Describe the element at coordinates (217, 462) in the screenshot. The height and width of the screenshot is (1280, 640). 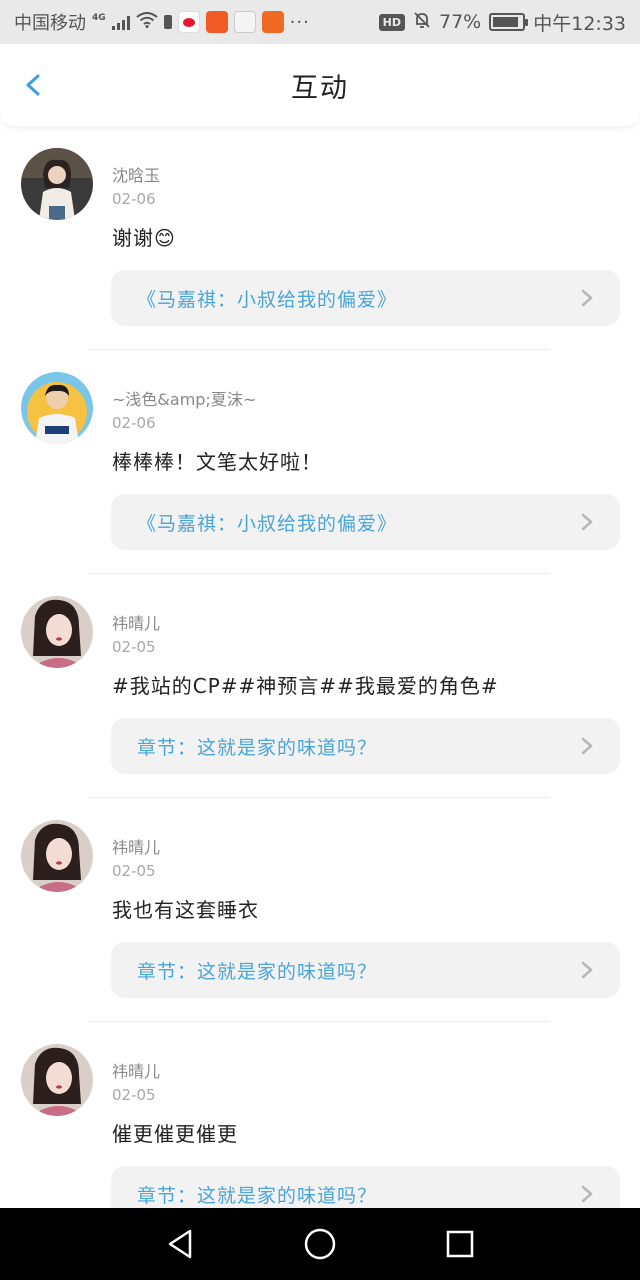
I see `comment-text: 棒棒棒！文笔太好啦！` at that location.